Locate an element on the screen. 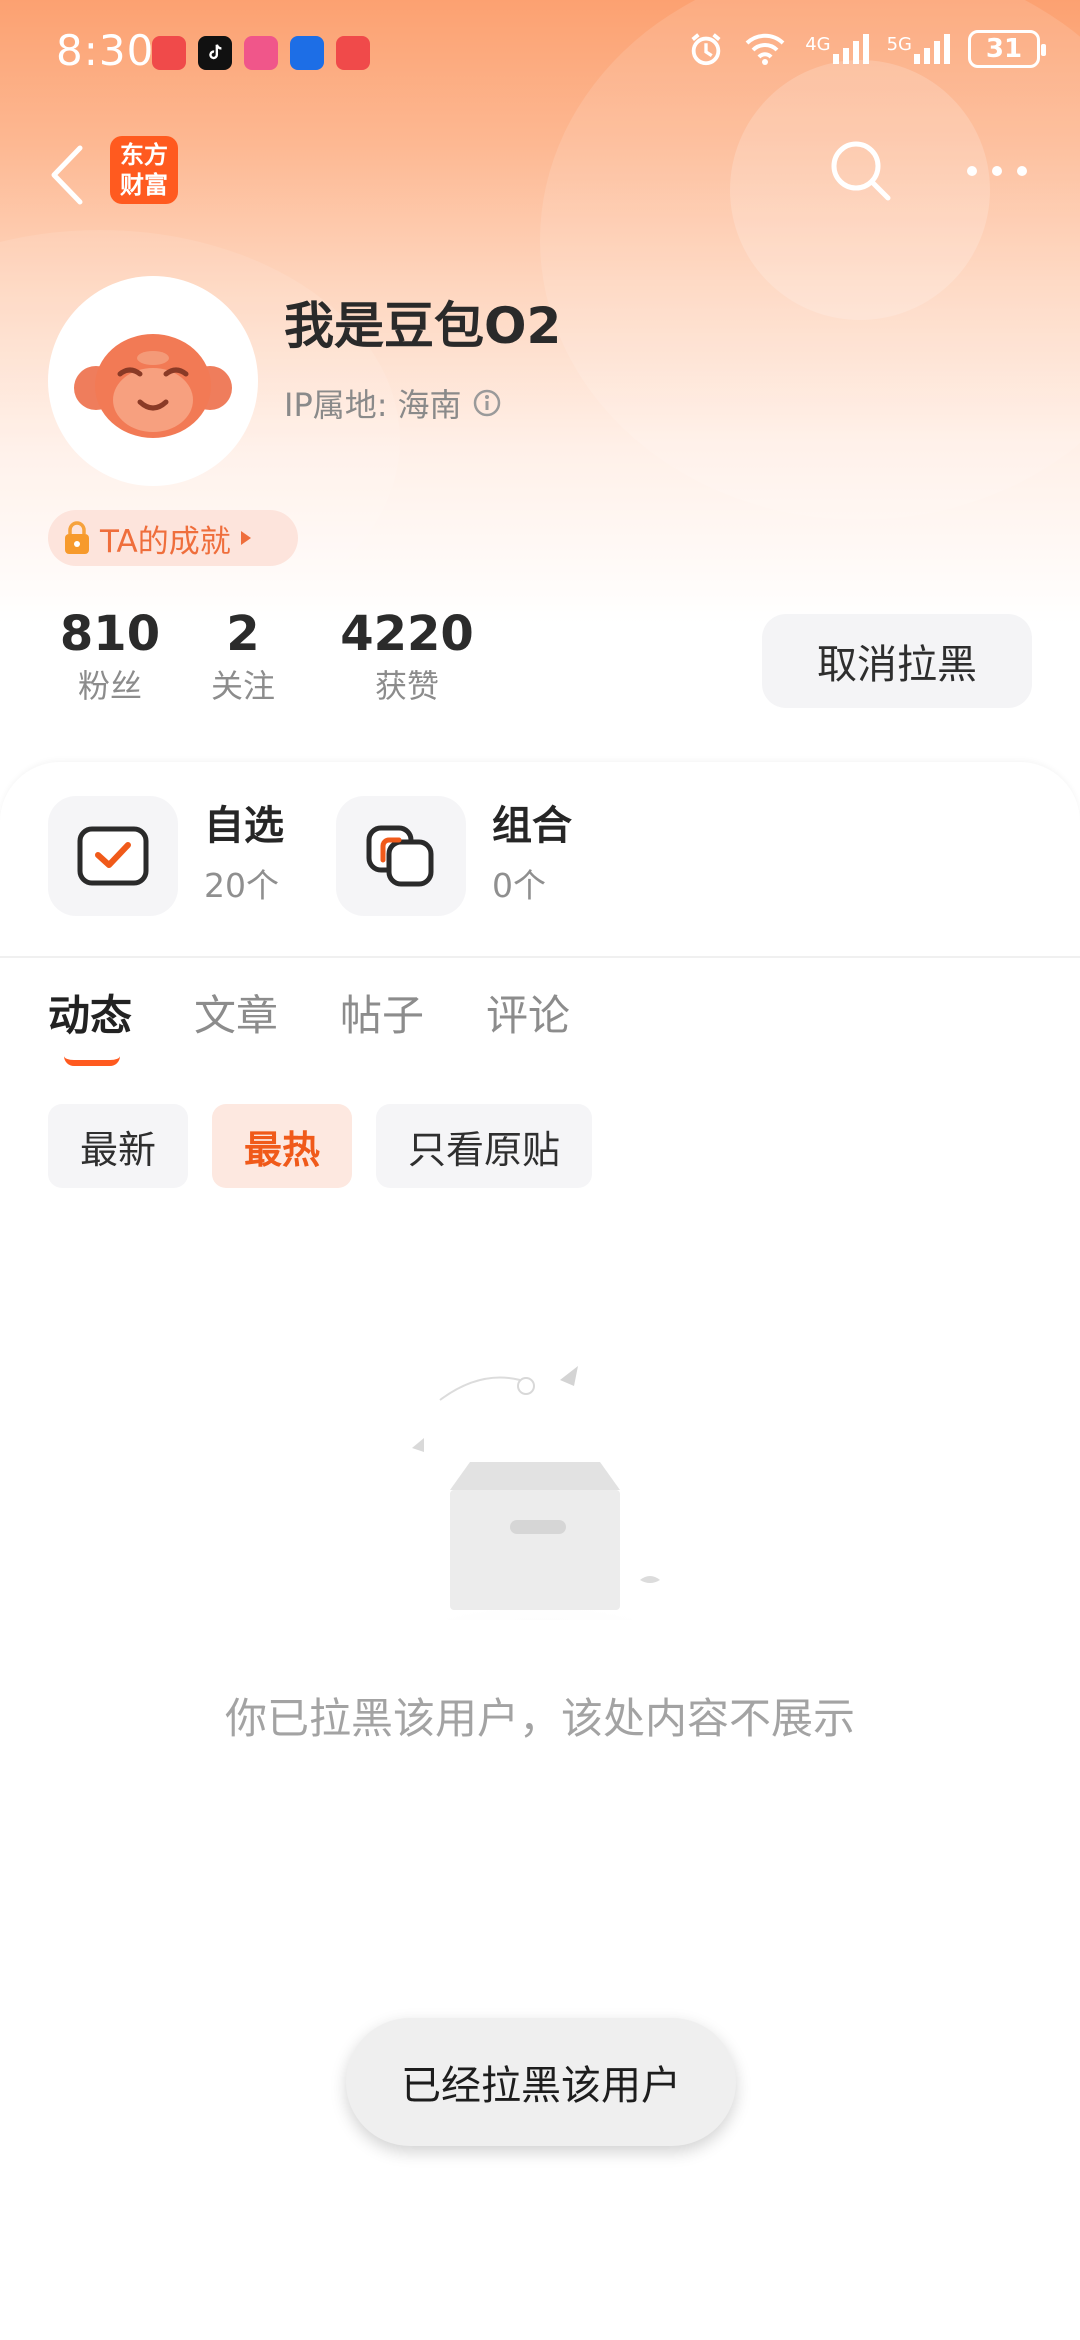 The width and height of the screenshot is (1080, 2340). lock-icon is located at coordinates (77, 537).